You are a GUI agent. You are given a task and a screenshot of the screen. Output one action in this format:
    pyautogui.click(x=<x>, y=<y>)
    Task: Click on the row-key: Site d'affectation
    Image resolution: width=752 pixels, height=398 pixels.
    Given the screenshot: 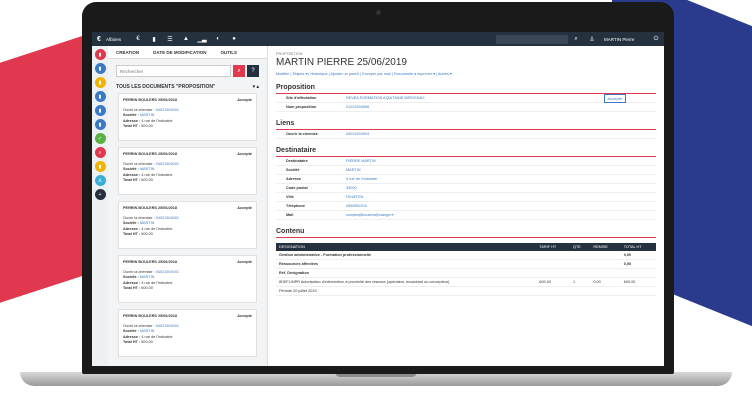 What is the action you would take?
    pyautogui.click(x=301, y=98)
    